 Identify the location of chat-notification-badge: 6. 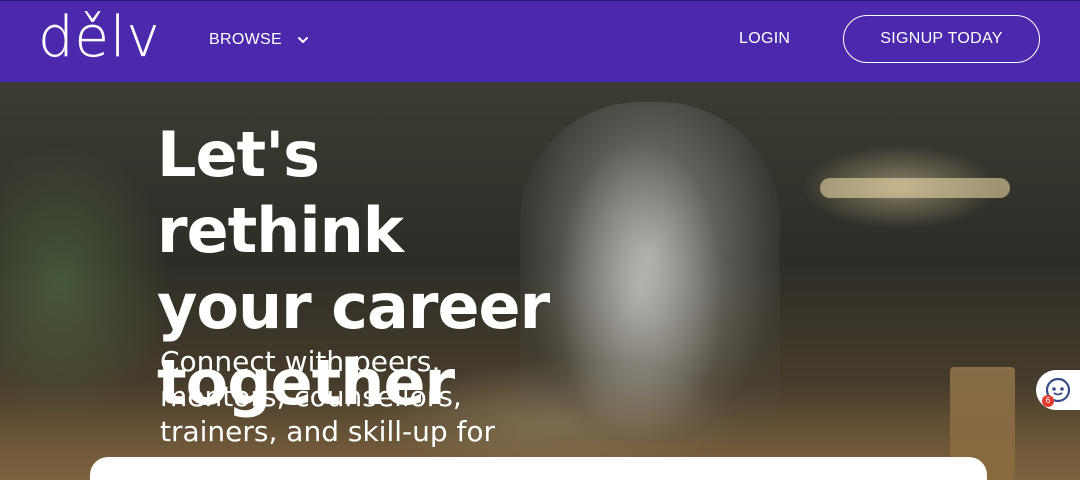
(1048, 401).